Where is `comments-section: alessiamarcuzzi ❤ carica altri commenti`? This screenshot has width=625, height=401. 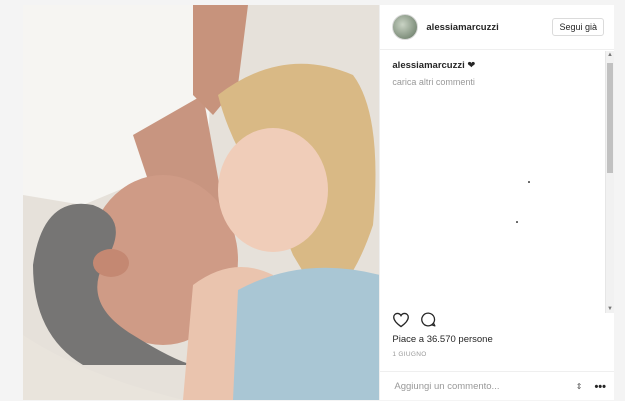 comments-section: alessiamarcuzzi ❤ carica altri commenti is located at coordinates (497, 68).